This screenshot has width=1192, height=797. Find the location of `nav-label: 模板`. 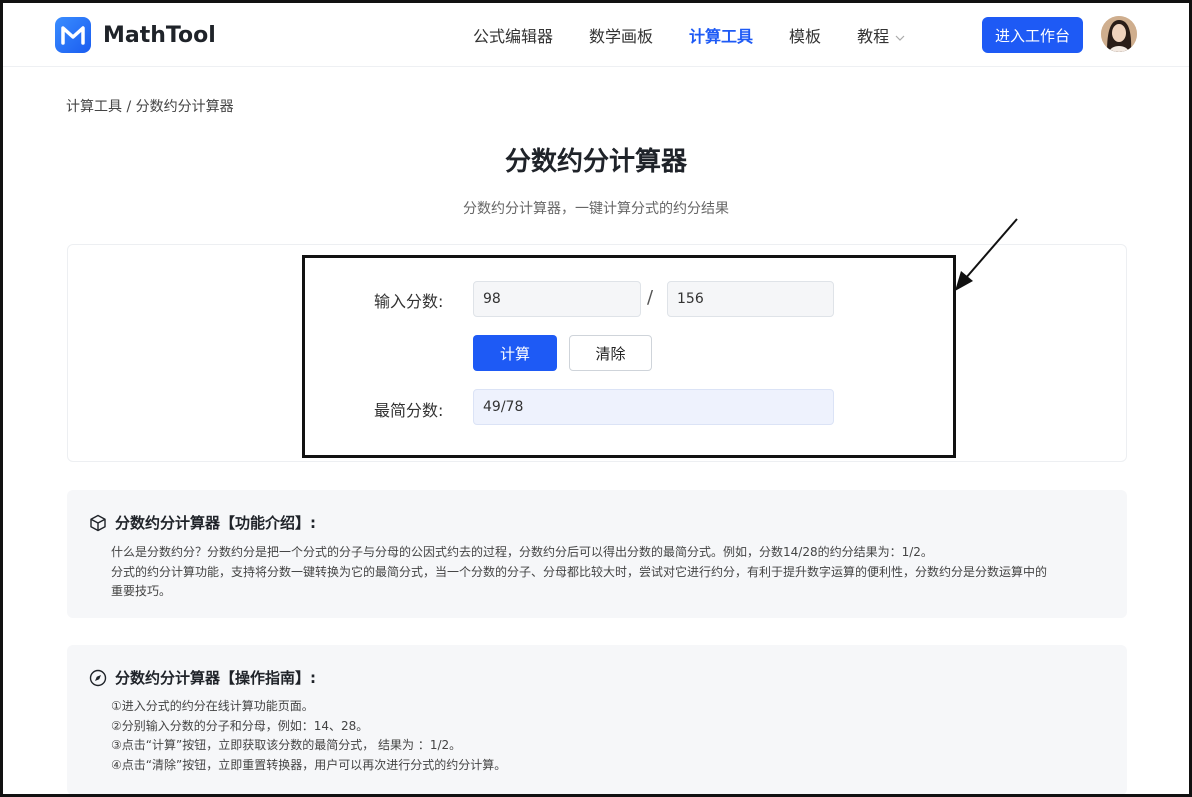

nav-label: 模板 is located at coordinates (805, 36).